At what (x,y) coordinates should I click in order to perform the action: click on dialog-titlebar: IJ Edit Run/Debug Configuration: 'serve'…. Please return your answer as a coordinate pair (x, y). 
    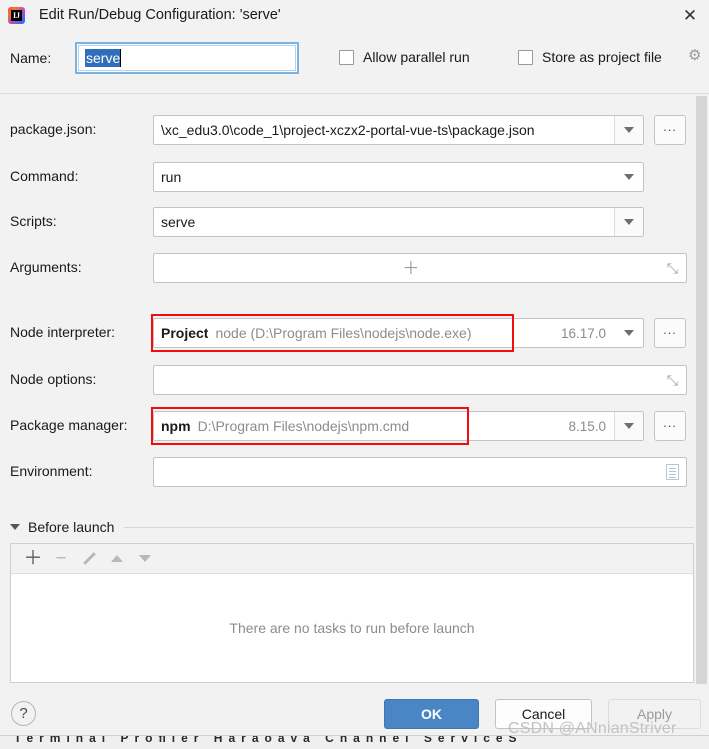
    Looking at the image, I should click on (354, 15).